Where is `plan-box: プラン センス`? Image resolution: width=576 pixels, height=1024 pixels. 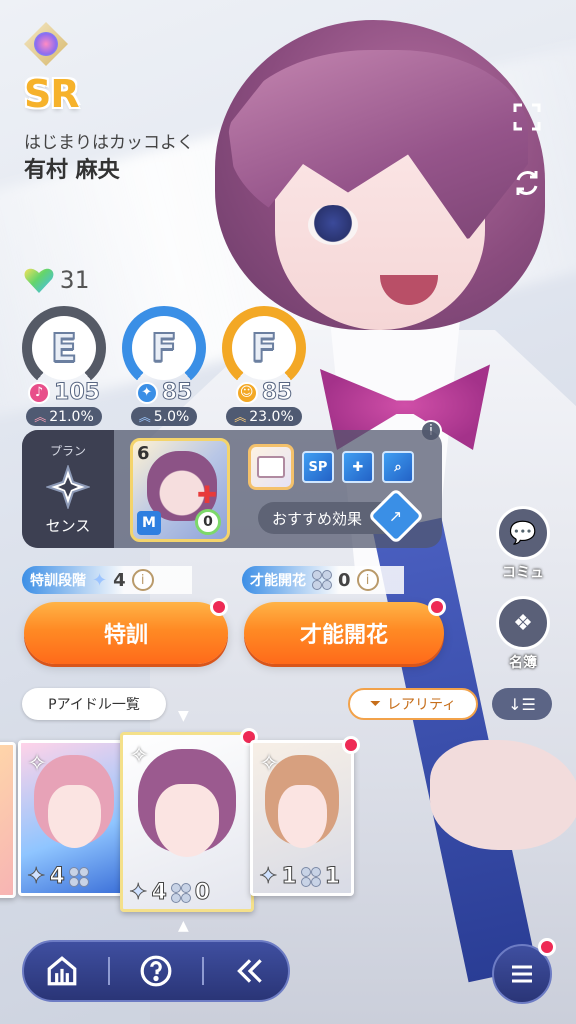
plan-box: プラン センス is located at coordinates (68, 489).